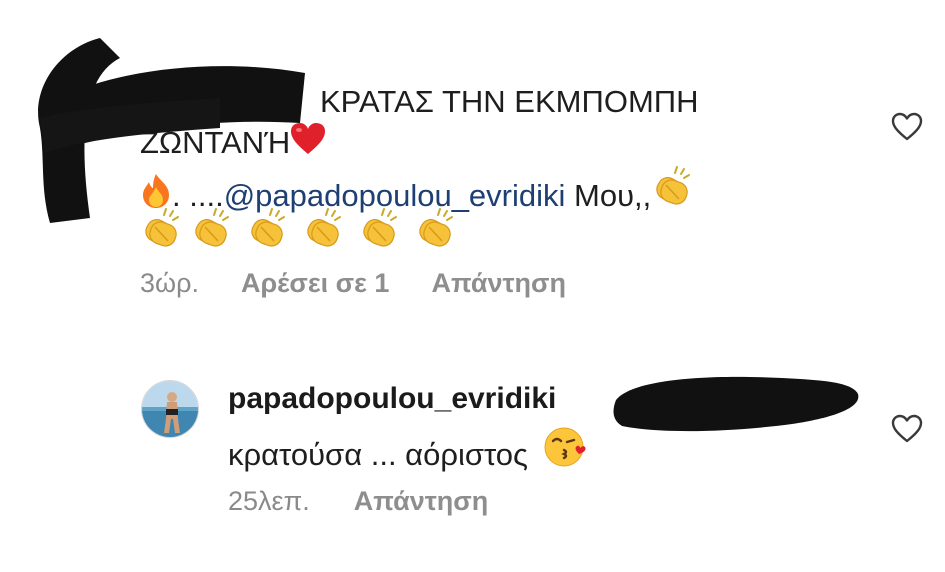  What do you see at coordinates (156, 191) in the screenshot?
I see `fire-emoji` at bounding box center [156, 191].